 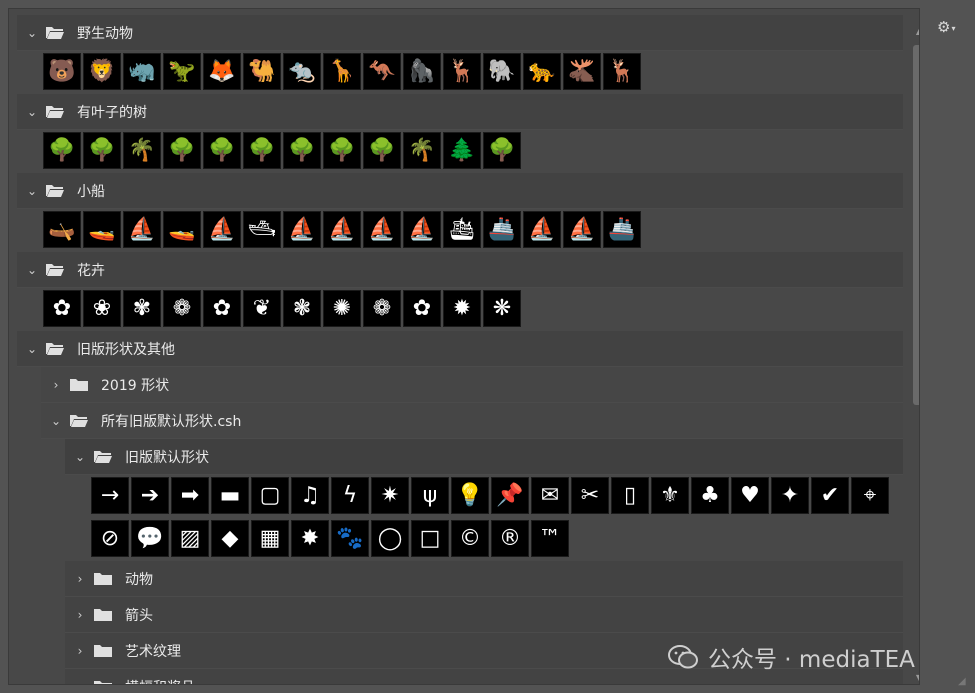 I want to click on shape-thumbnail: ▨, so click(x=190, y=538).